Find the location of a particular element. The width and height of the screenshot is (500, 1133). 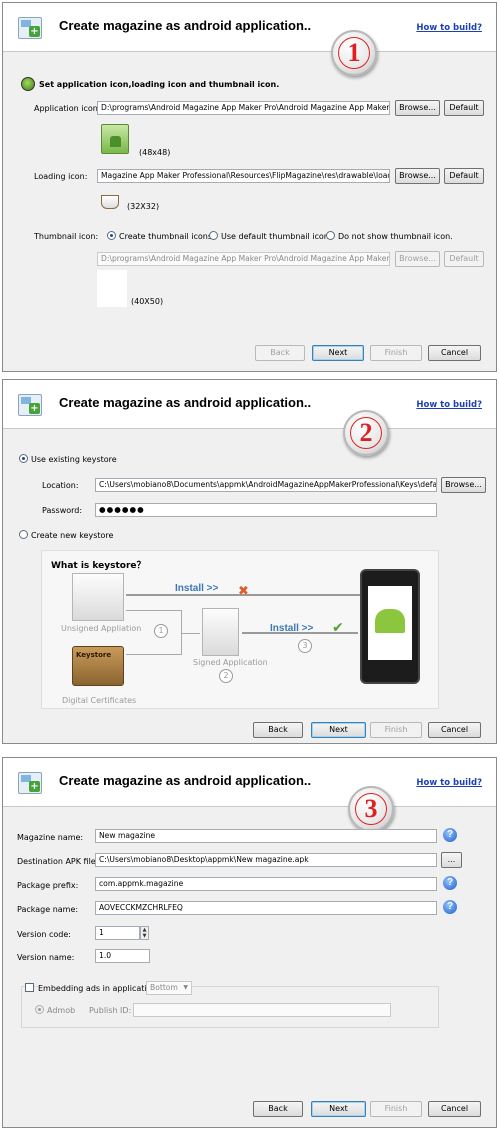

package-name-field: AOVECCKMZCHRLFEQ is located at coordinates (266, 908).